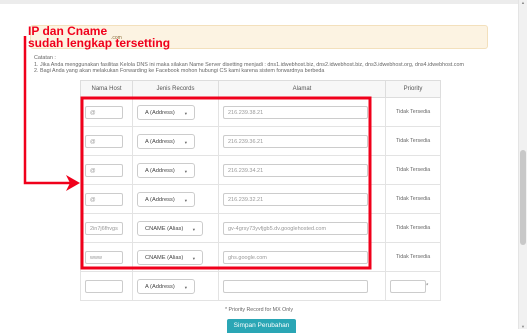 This screenshot has width=527, height=333. I want to click on header-priority: Priority, so click(413, 89).